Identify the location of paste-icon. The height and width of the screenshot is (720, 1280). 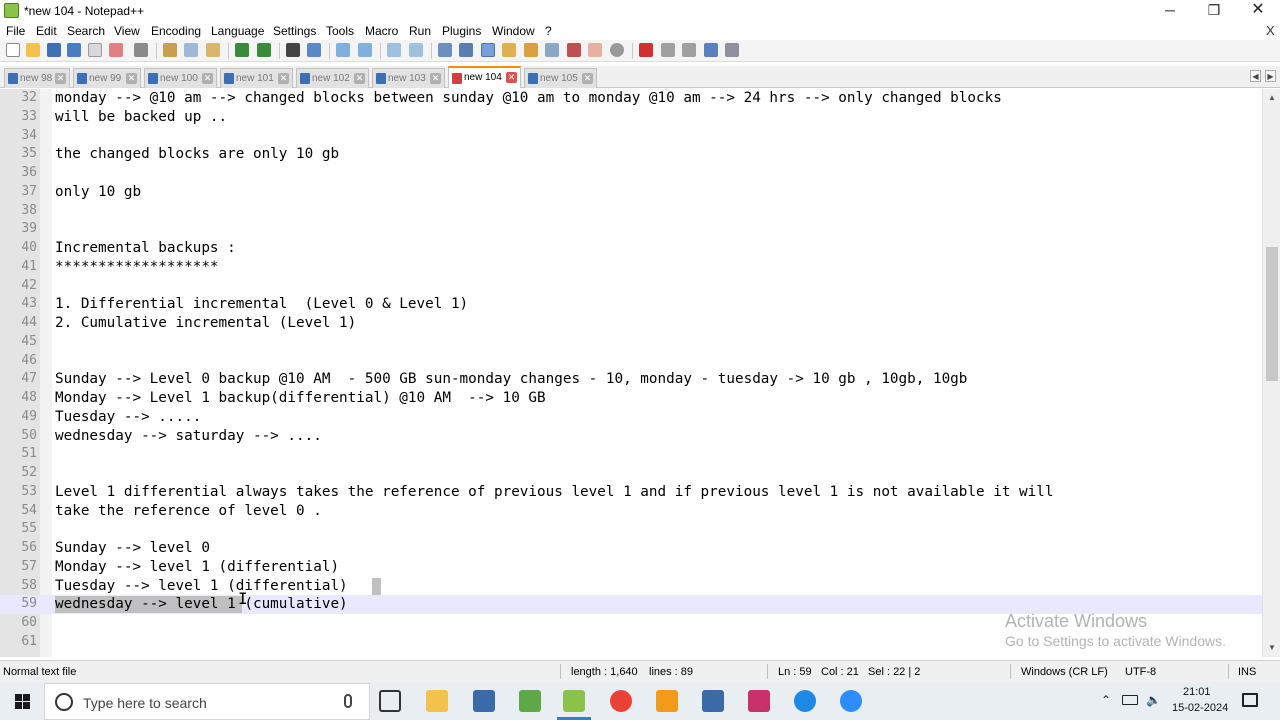
(213, 50).